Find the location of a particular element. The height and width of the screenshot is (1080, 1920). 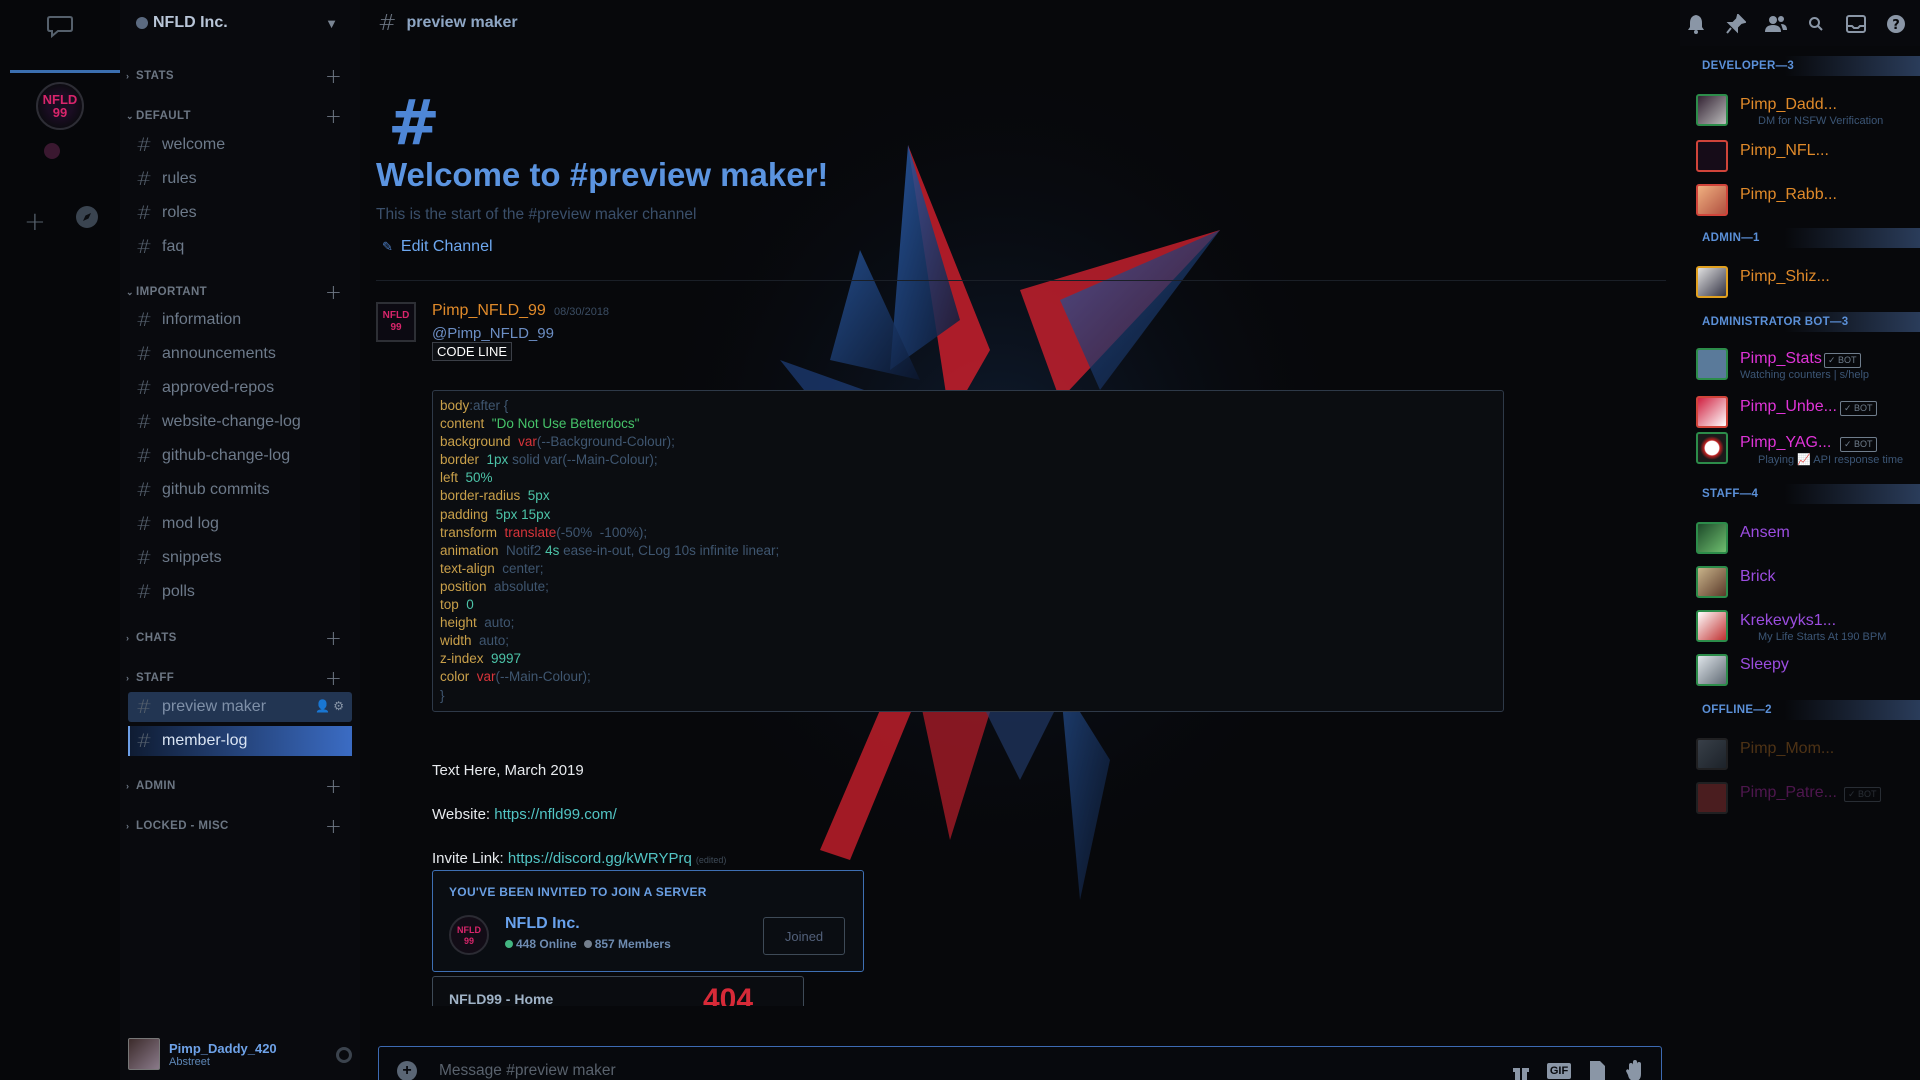

emoji-icon is located at coordinates (1635, 1070).